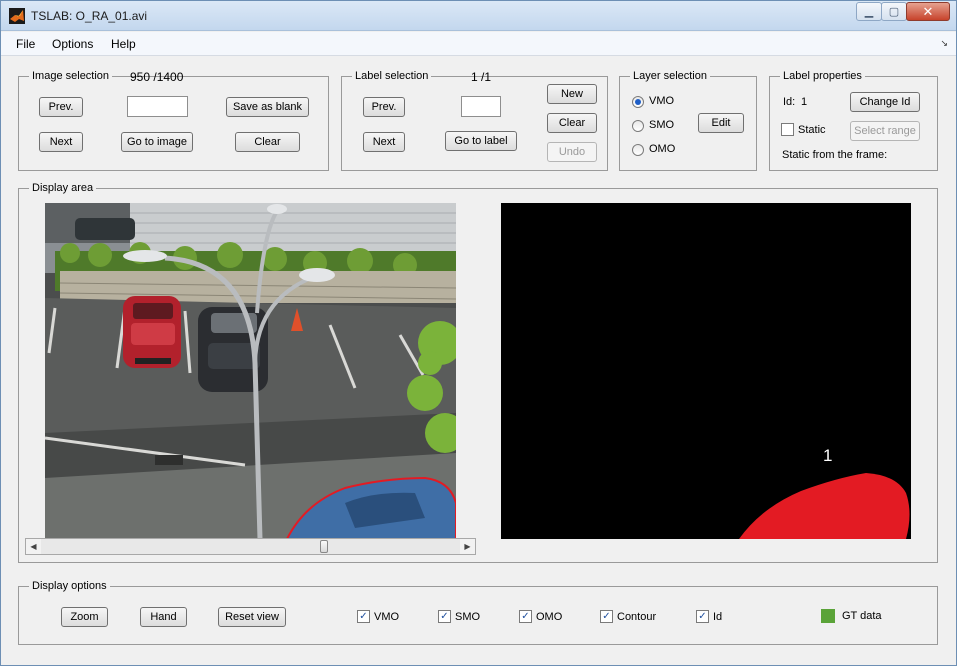 Image resolution: width=957 pixels, height=666 pixels. What do you see at coordinates (572, 152) in the screenshot?
I see `undo-button: Undo` at bounding box center [572, 152].